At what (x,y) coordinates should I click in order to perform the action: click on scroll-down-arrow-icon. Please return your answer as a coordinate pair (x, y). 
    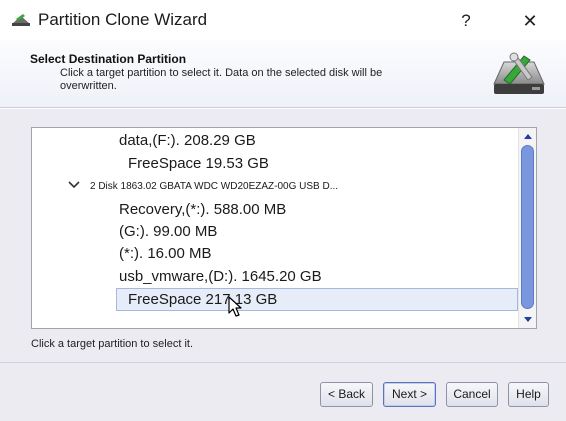
    Looking at the image, I should click on (528, 320).